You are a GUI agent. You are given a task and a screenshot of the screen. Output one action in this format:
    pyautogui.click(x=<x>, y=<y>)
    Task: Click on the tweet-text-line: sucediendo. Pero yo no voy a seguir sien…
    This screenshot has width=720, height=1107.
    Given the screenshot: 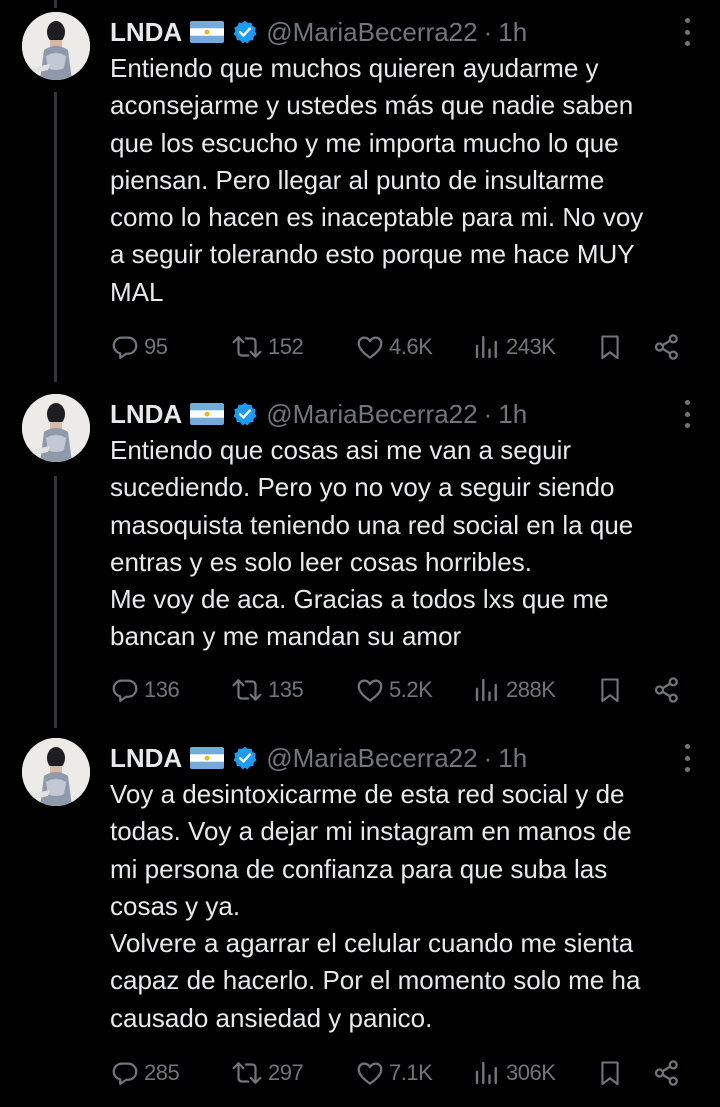 What is the action you would take?
    pyautogui.click(x=362, y=487)
    